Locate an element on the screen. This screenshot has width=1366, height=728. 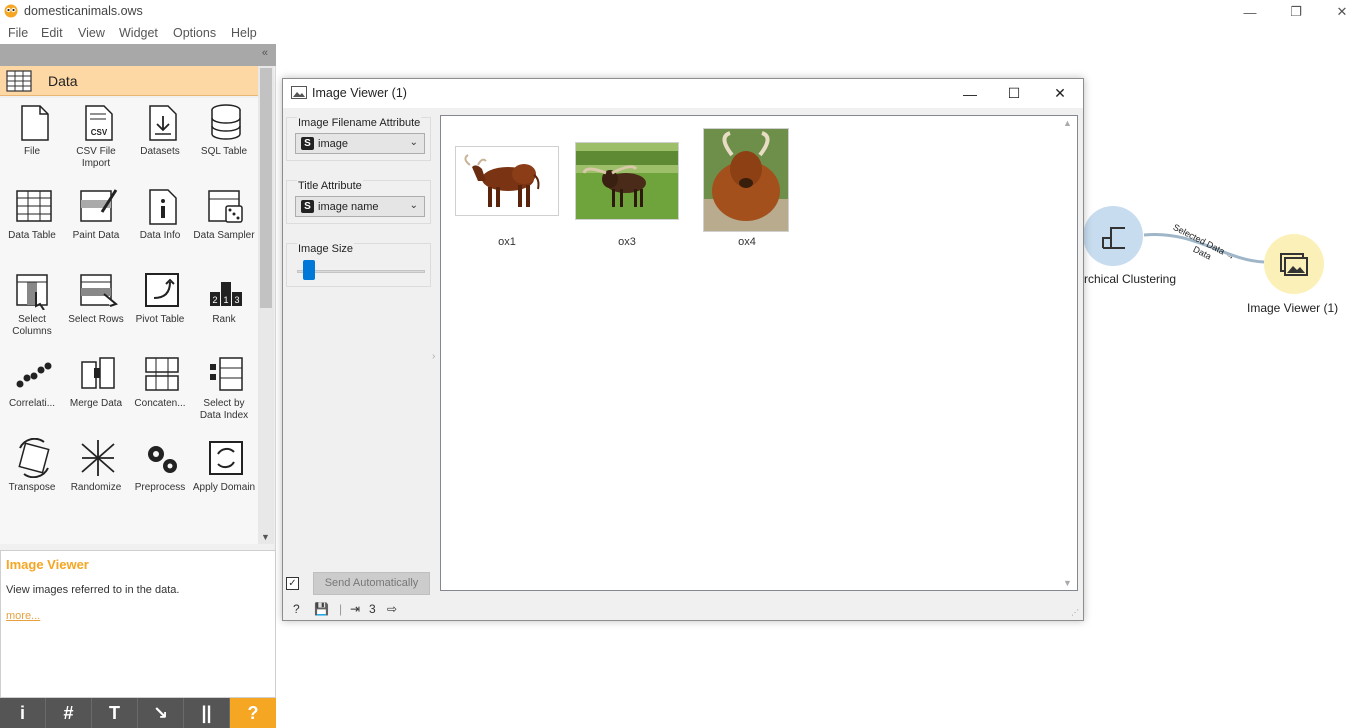
info-button: i is located at coordinates (23, 713).